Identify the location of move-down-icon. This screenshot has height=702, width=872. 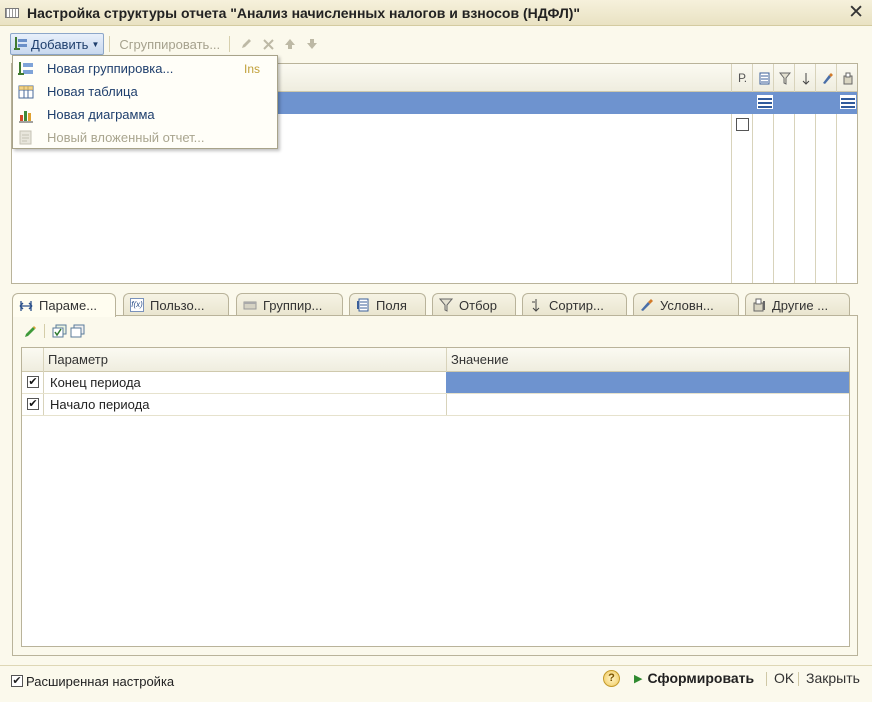
(312, 44).